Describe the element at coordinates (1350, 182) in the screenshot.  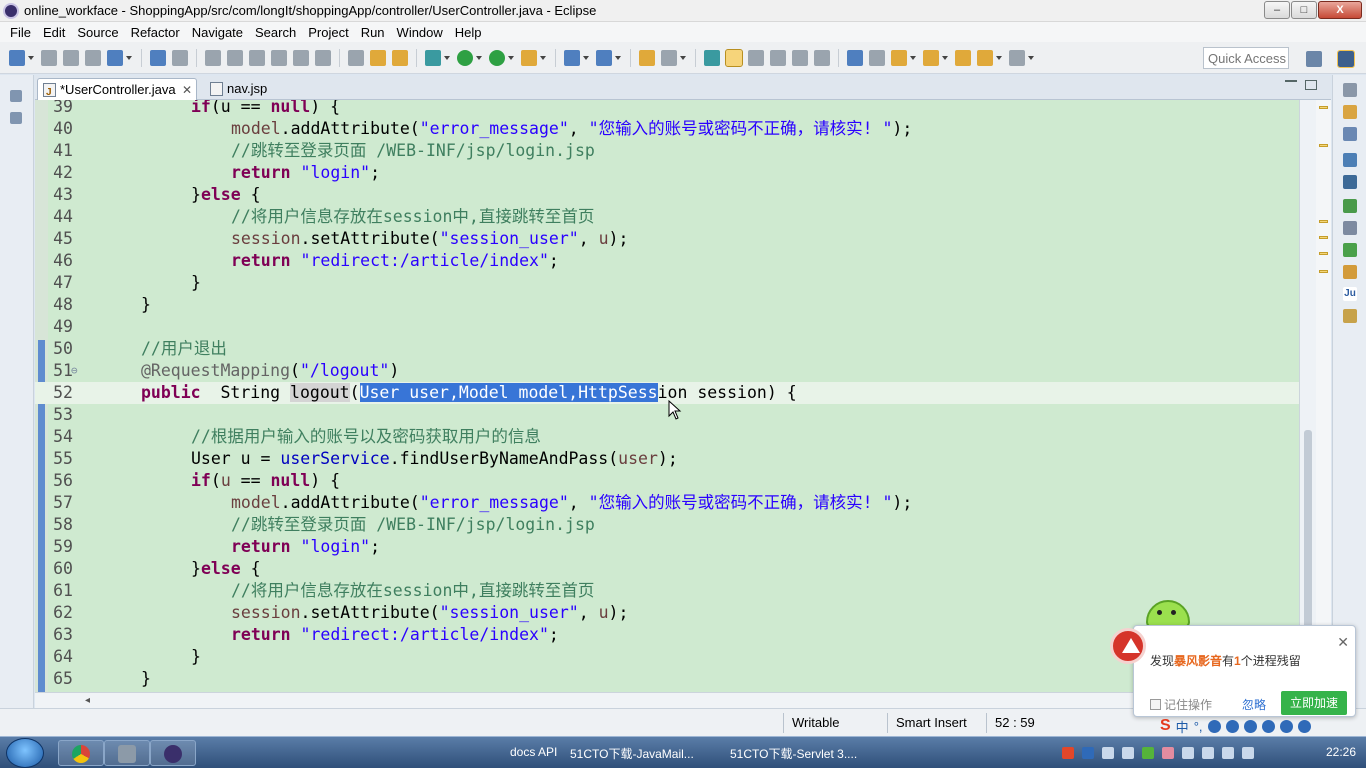
I see `console-view-icon` at that location.